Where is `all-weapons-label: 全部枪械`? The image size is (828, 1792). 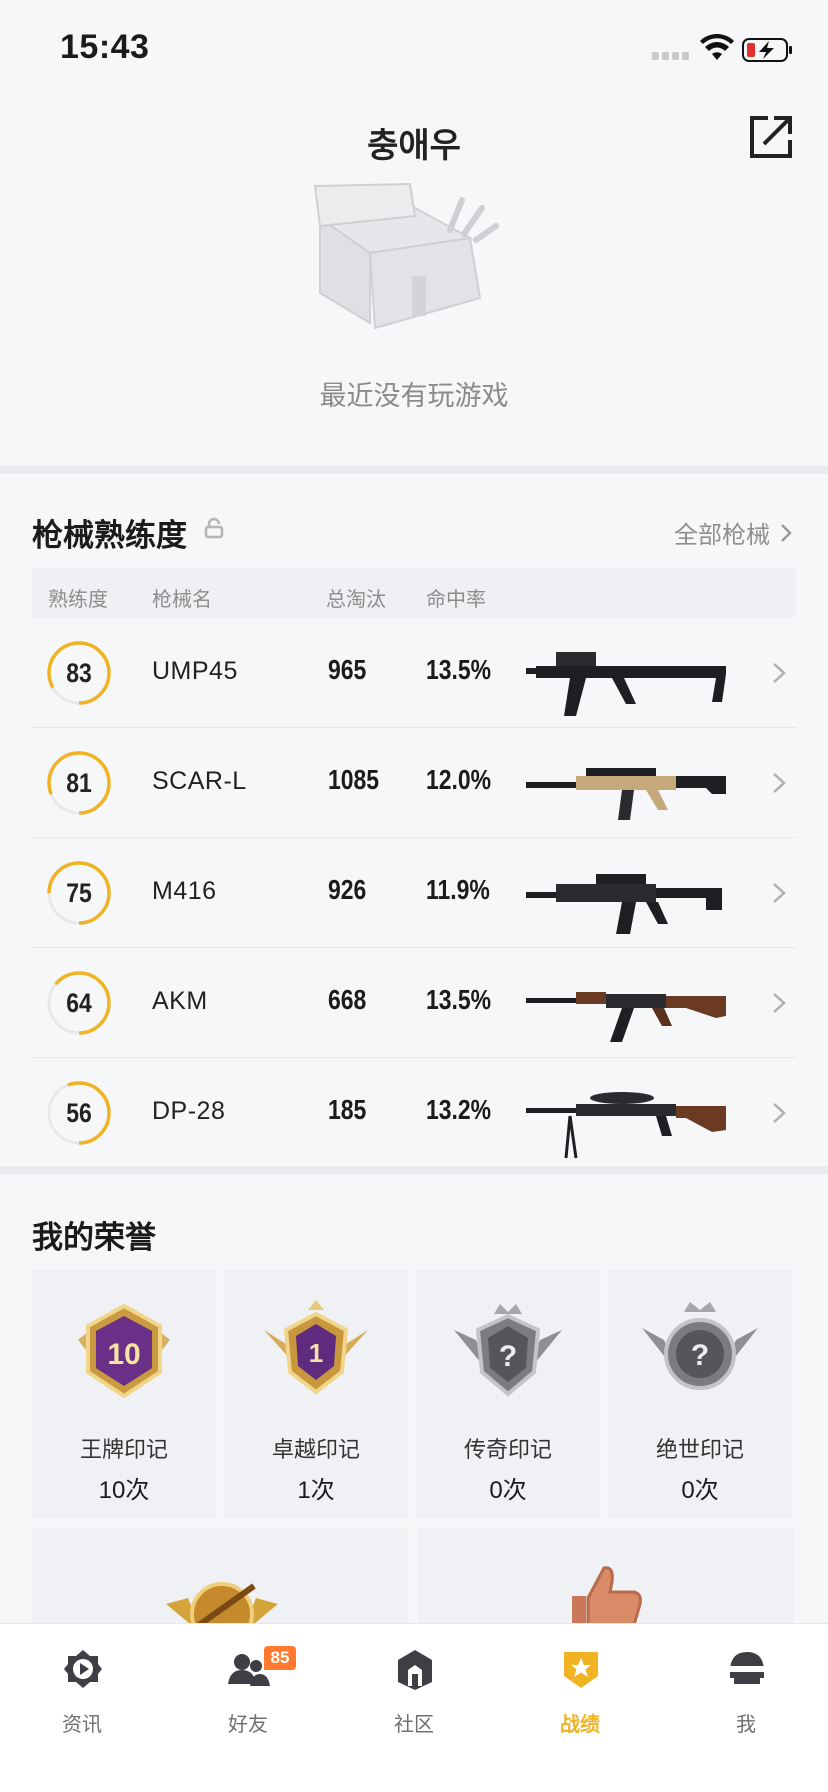
all-weapons-label: 全部枪械 is located at coordinates (722, 535).